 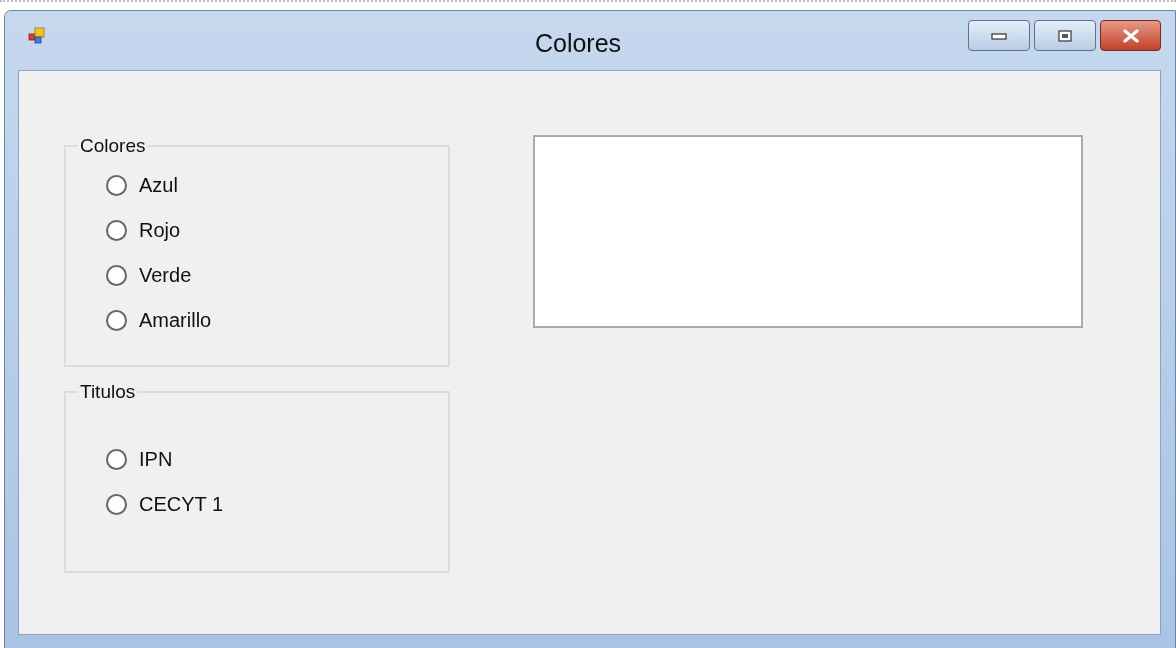 I want to click on radio-option: Amarillo, so click(x=159, y=320).